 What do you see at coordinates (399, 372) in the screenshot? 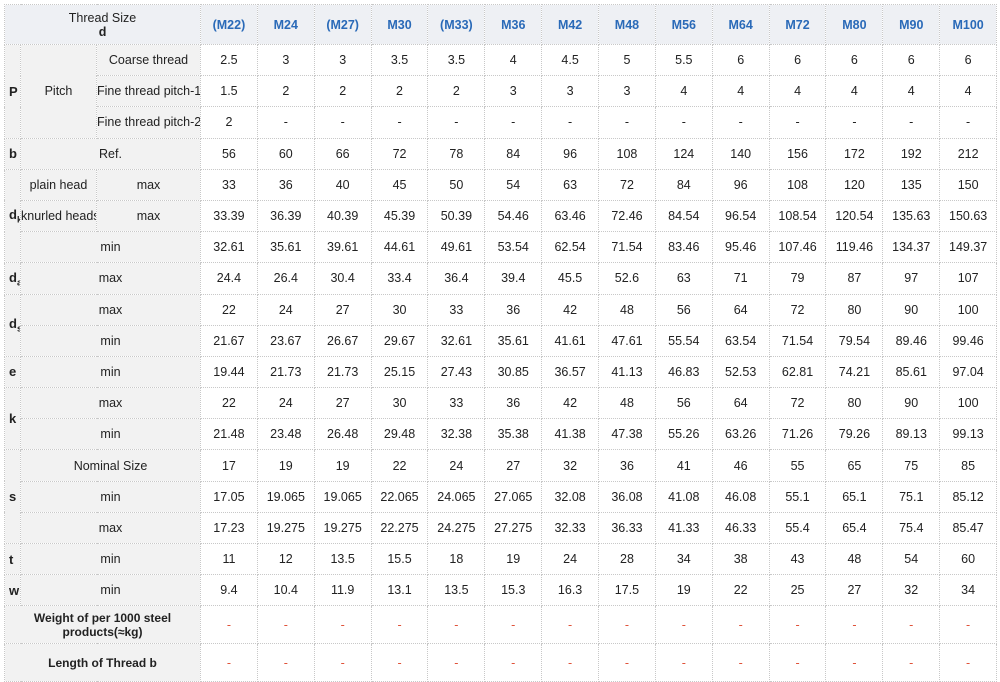
I see `cell-e_min-3: 25.15` at bounding box center [399, 372].